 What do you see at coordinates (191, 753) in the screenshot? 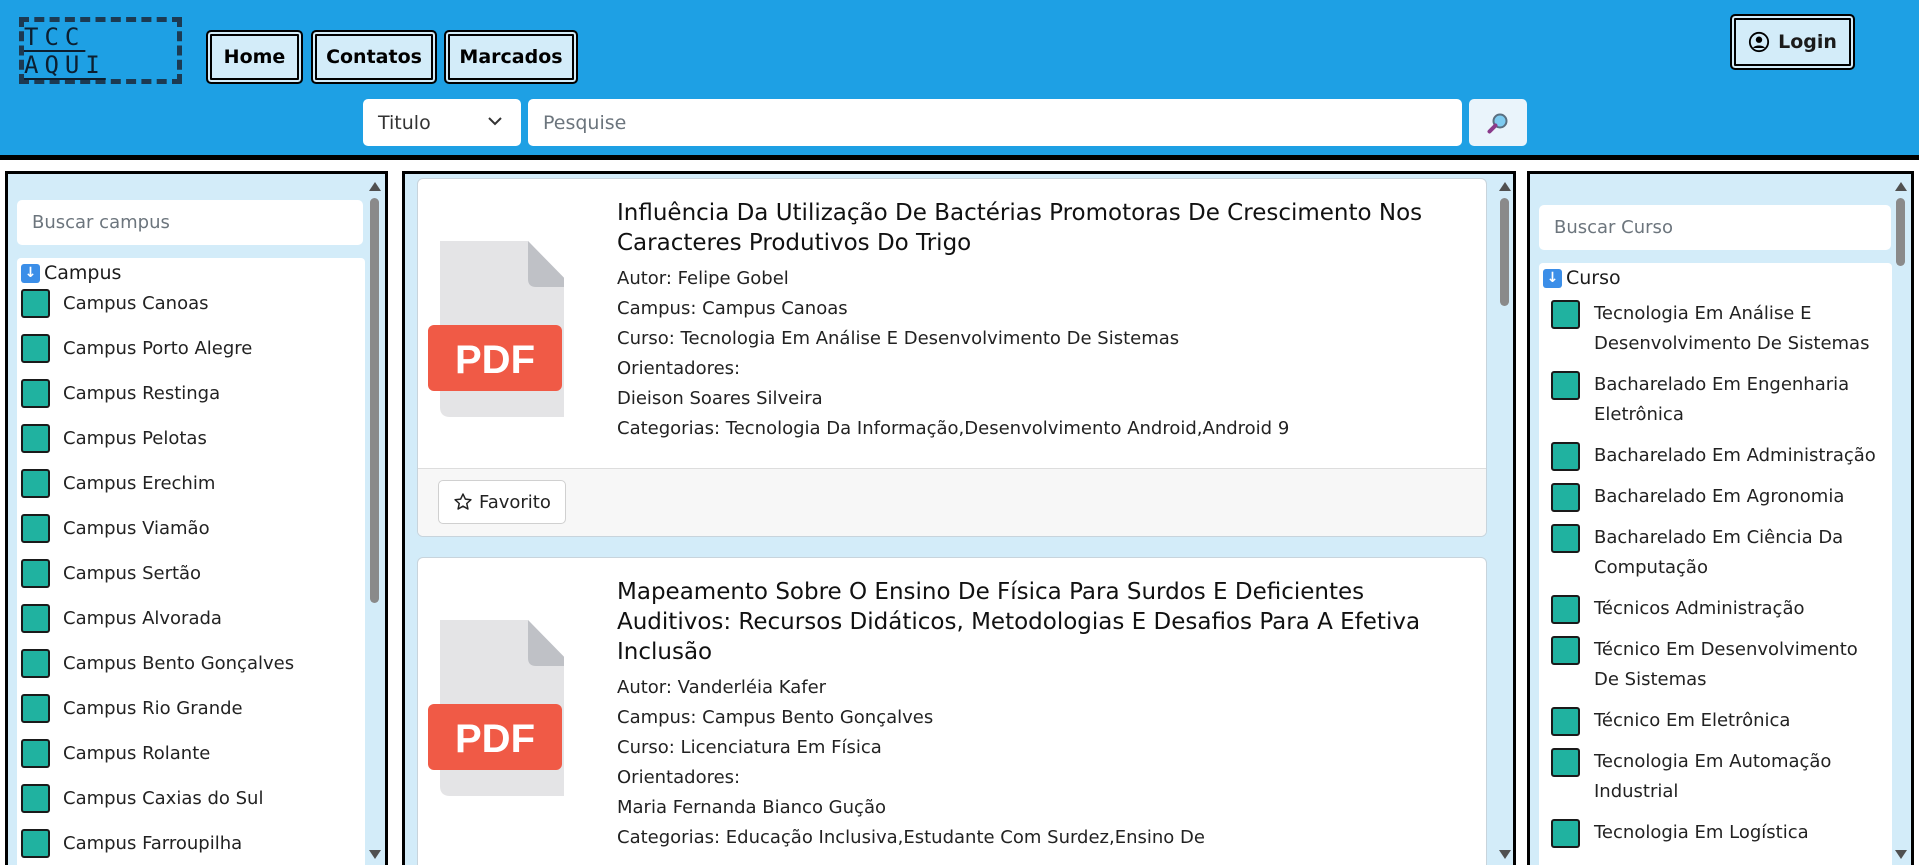
I see `campus-option: Campus Rolante` at bounding box center [191, 753].